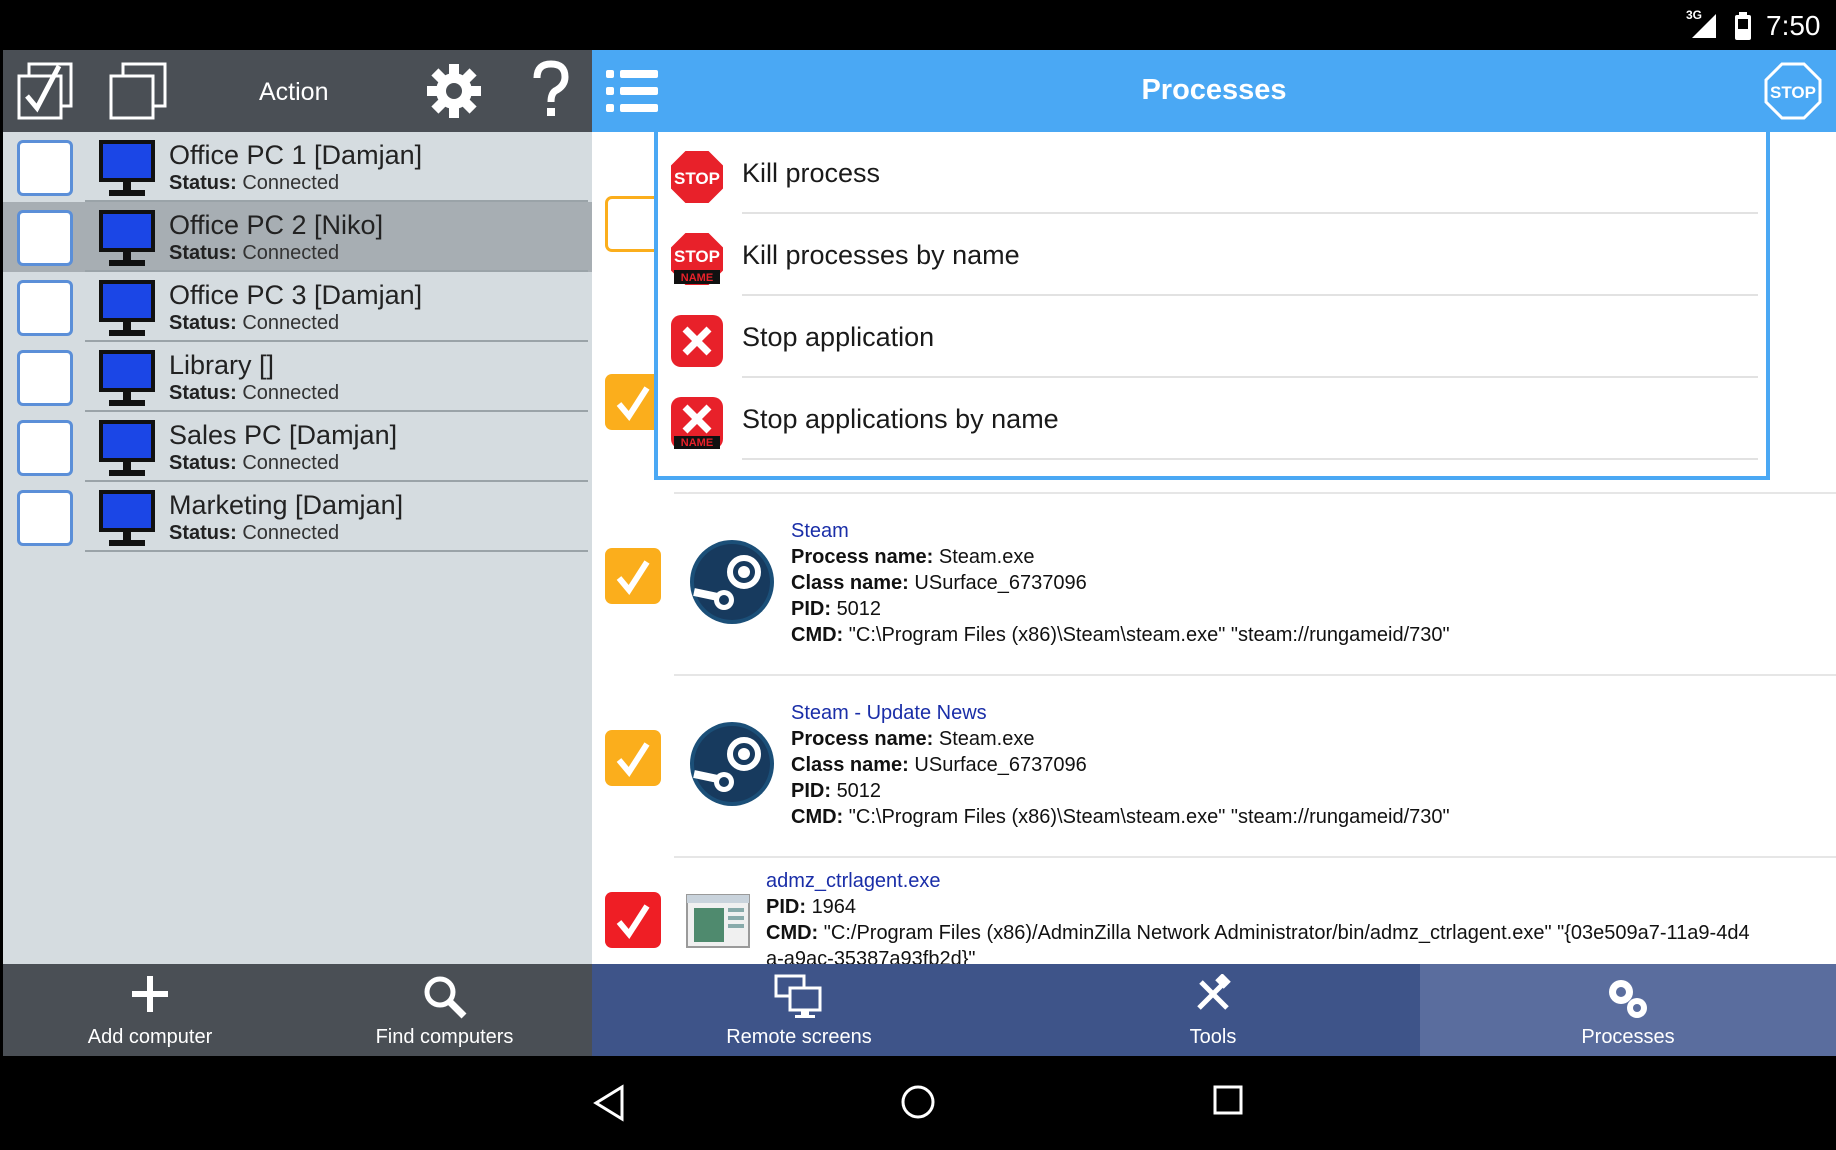 The image size is (1836, 1150). I want to click on battery-icon, so click(1743, 26).